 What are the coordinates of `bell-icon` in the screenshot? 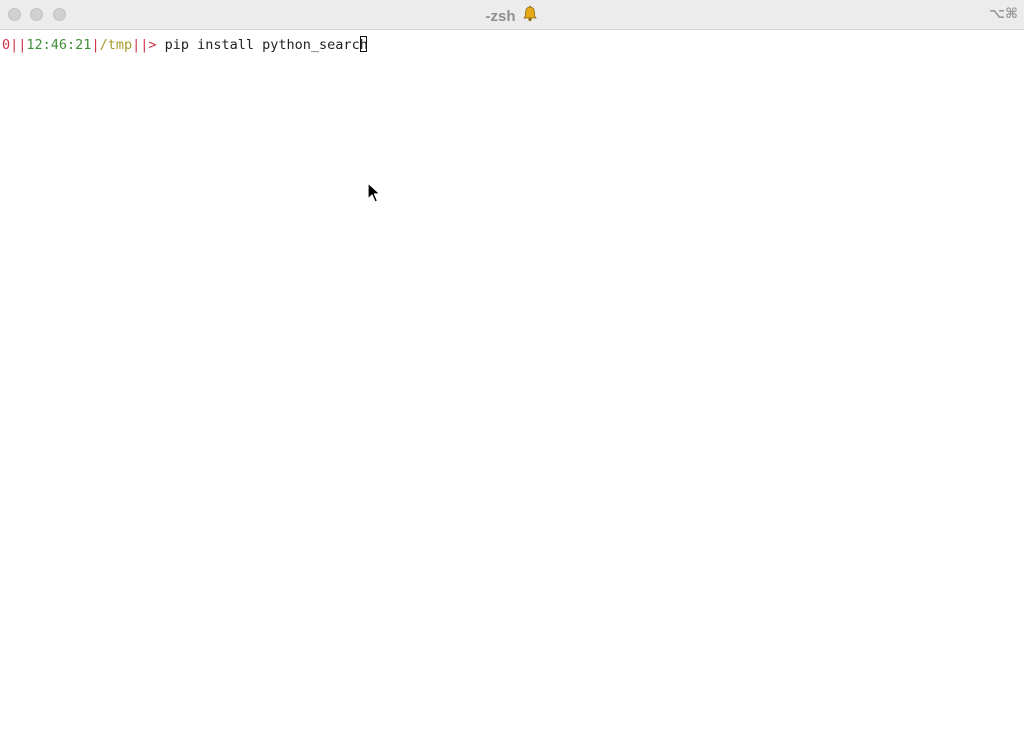 It's located at (530, 16).